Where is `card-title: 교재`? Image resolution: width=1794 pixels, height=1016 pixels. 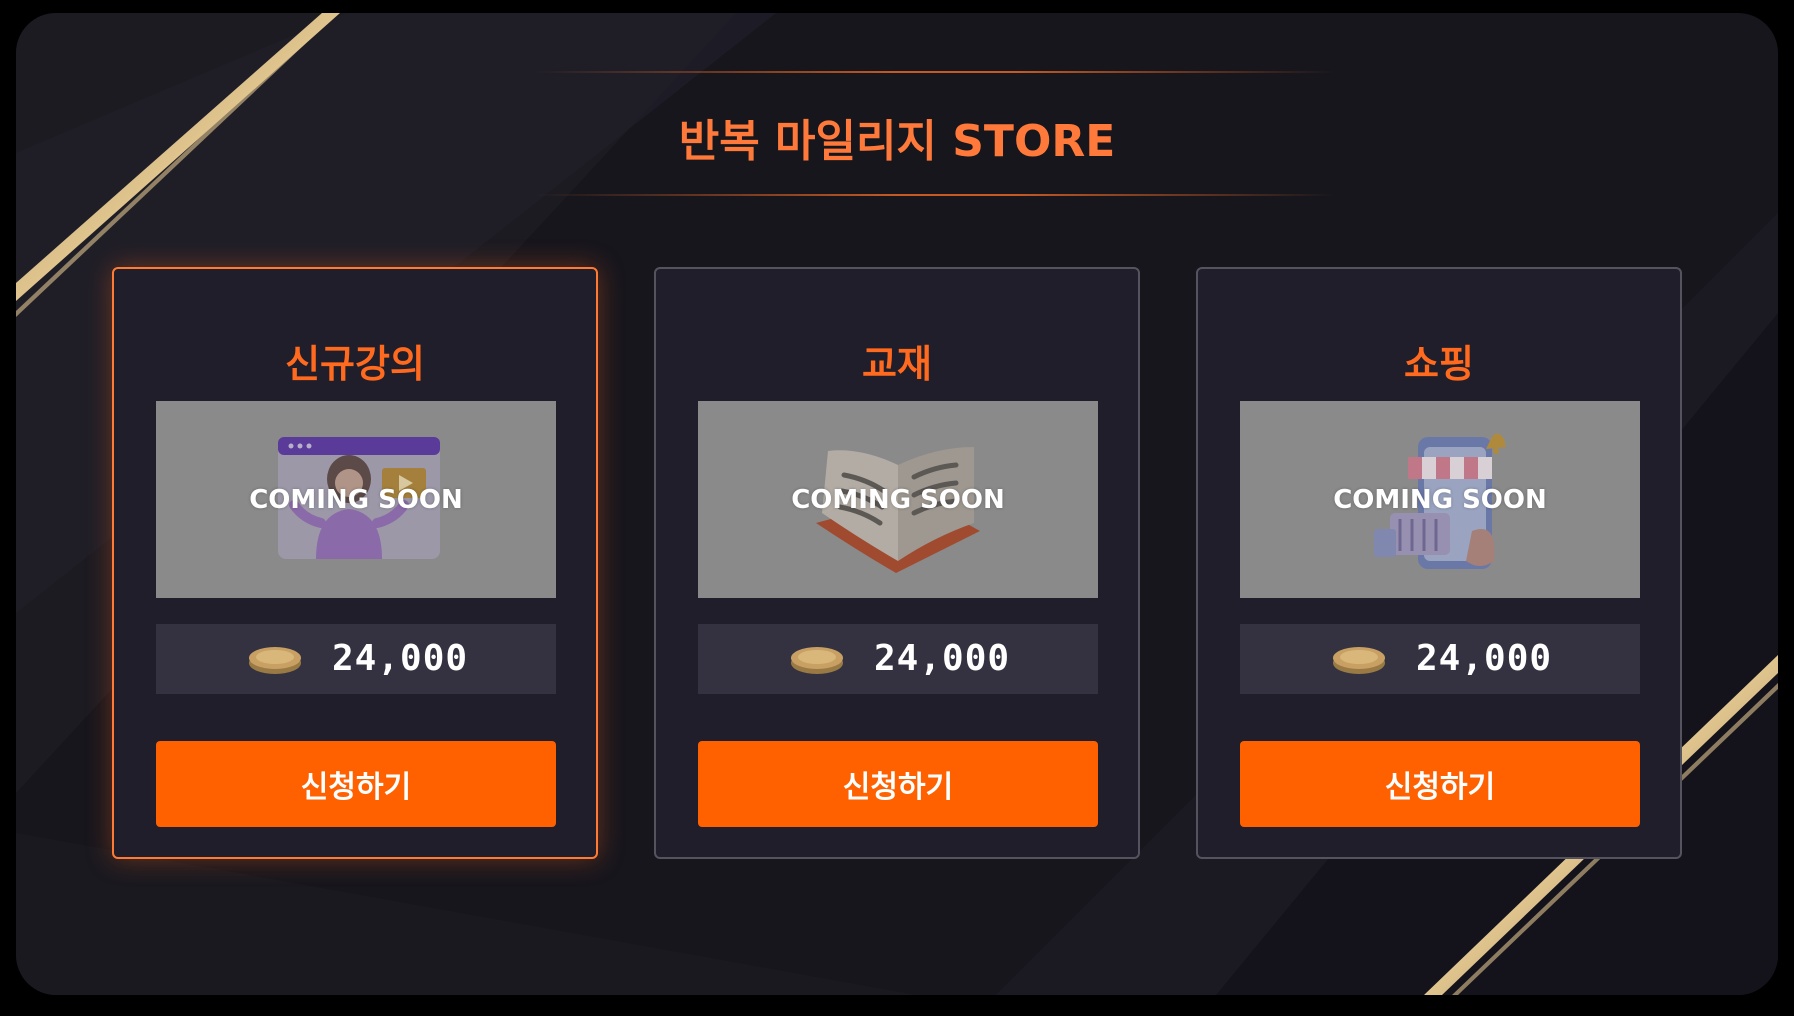
card-title: 교재 is located at coordinates (897, 364).